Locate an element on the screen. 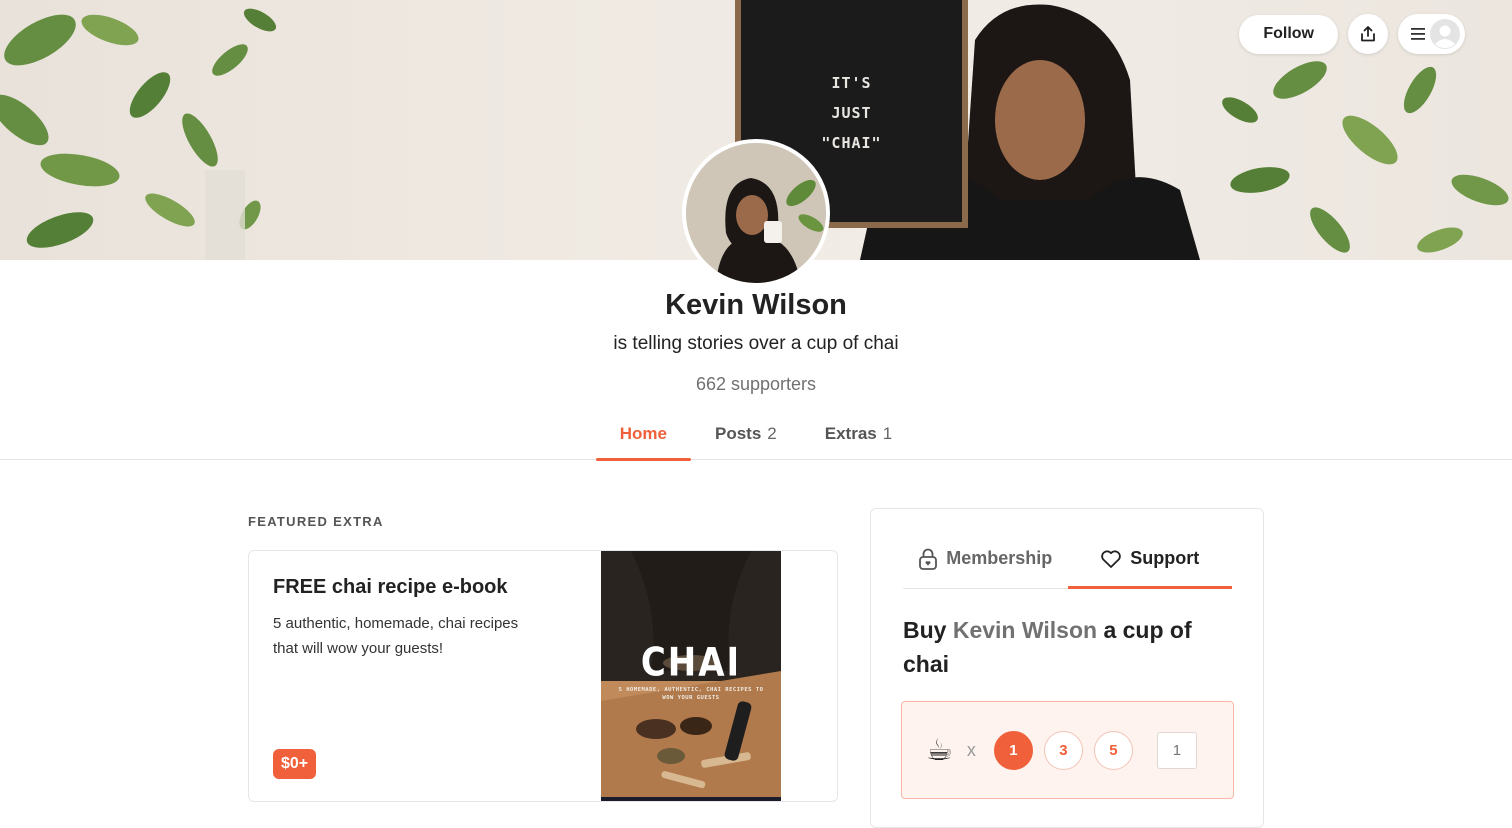  buy-heading-name: Kevin Wilson is located at coordinates (1025, 630).